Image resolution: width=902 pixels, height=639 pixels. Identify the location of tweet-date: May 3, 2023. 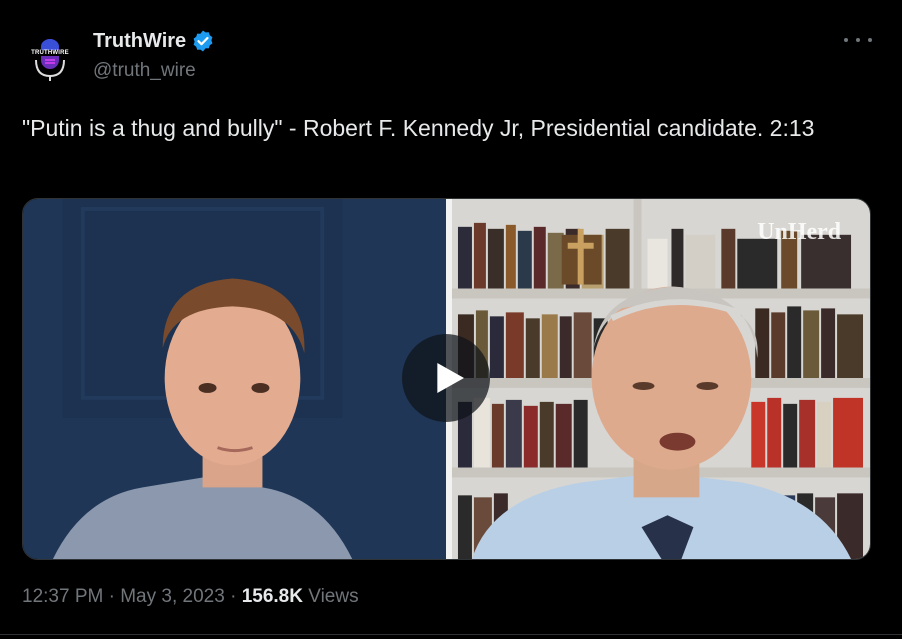
(172, 597).